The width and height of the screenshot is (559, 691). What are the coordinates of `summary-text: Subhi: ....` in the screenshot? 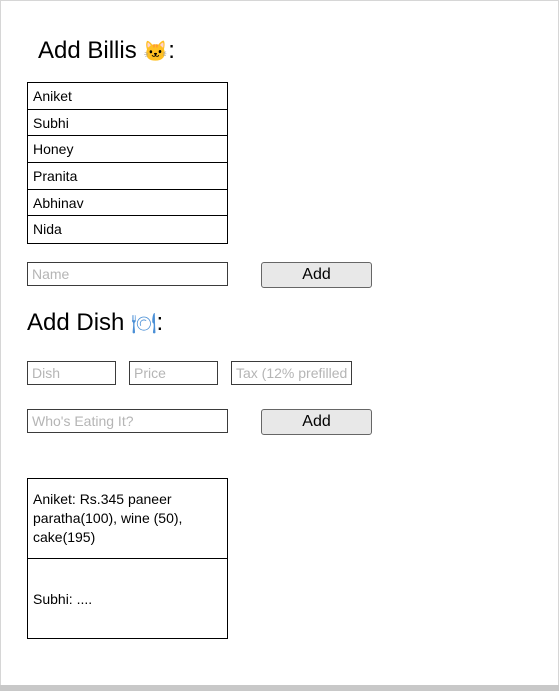 It's located at (63, 598).